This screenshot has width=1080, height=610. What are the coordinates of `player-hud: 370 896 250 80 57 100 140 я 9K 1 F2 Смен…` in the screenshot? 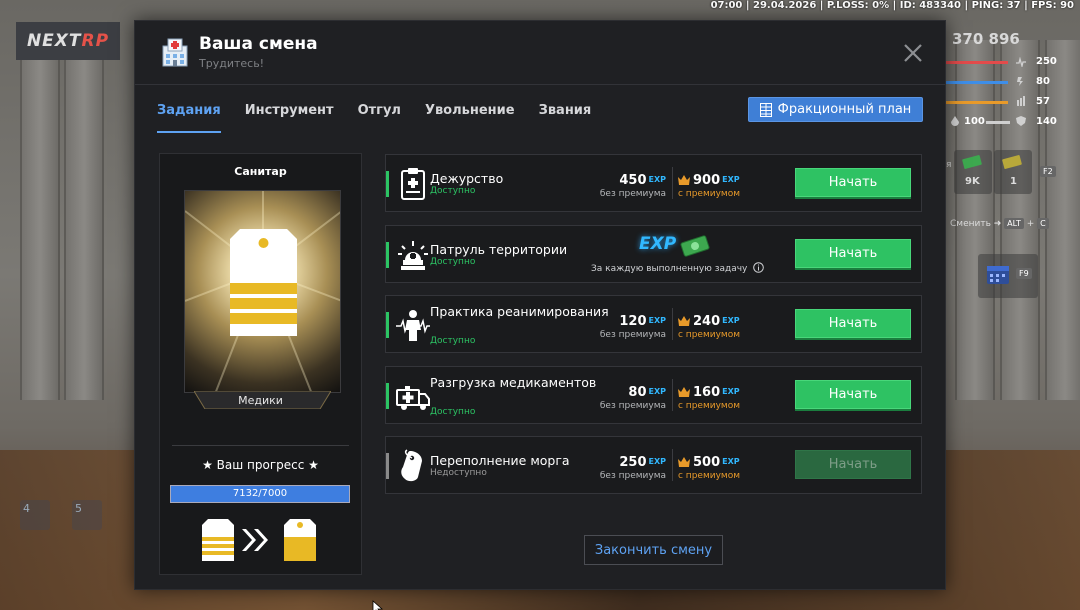 It's located at (1013, 160).